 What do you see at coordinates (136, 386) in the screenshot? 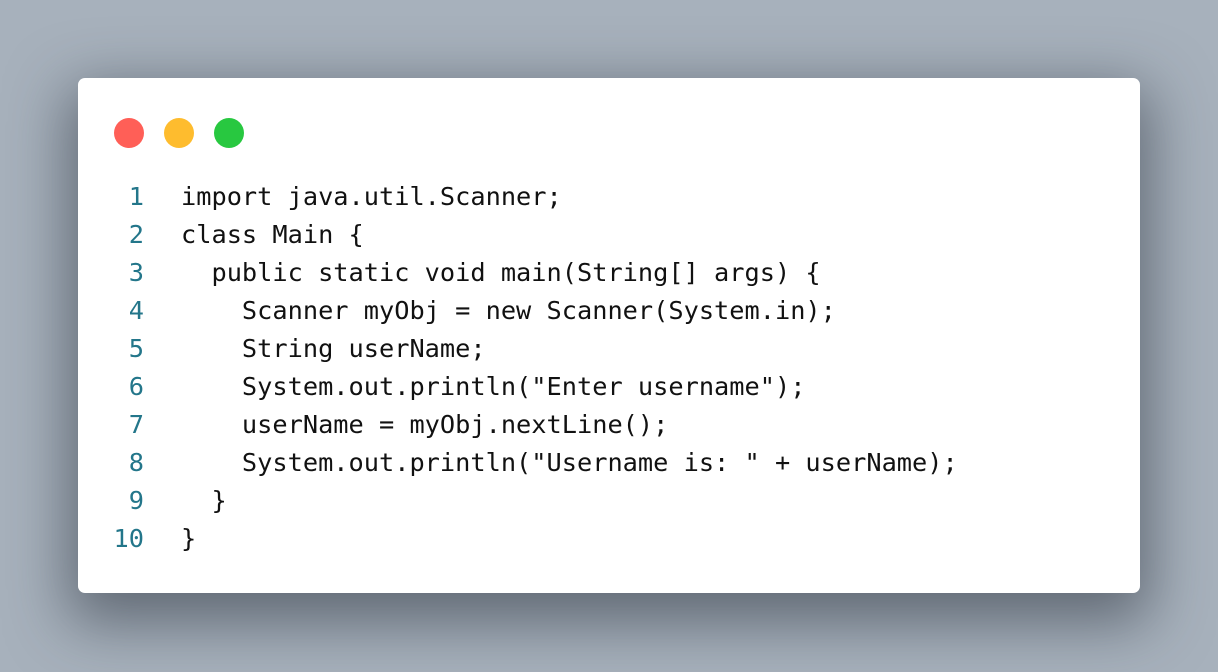
I see `line-number: 6` at bounding box center [136, 386].